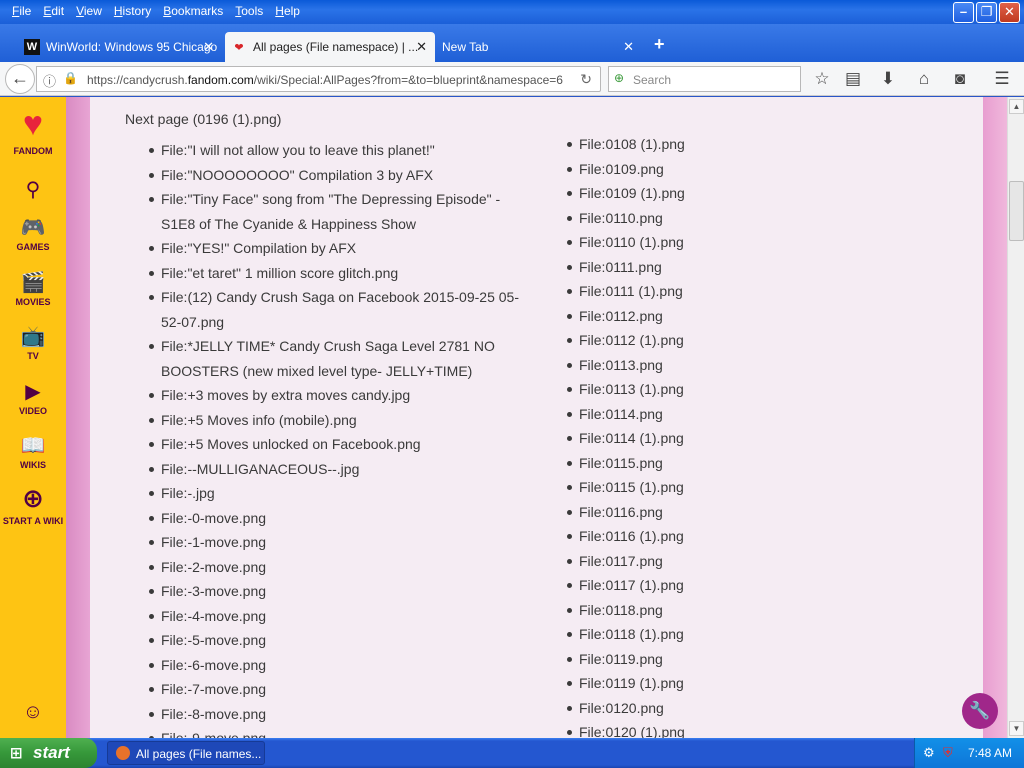 Image resolution: width=1024 pixels, height=768 pixels. I want to click on file-link: File:0120.png, so click(723, 708).